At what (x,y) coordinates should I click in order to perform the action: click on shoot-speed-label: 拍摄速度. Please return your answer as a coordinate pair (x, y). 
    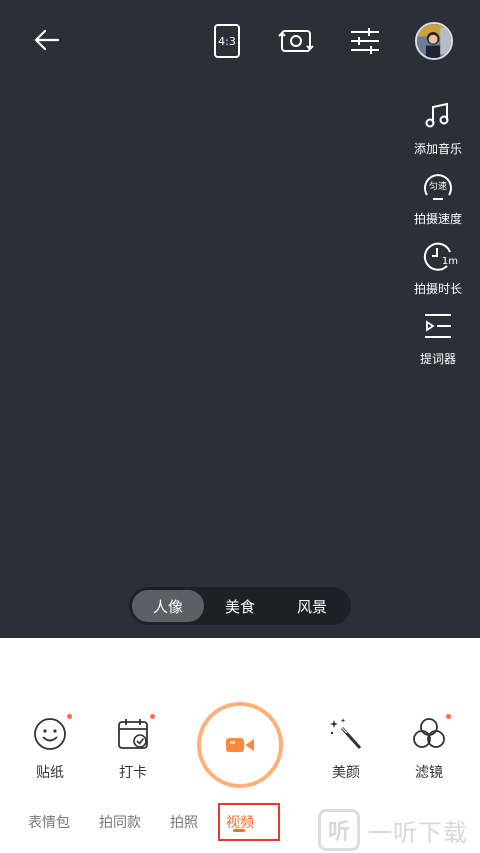
    Looking at the image, I should click on (437, 219).